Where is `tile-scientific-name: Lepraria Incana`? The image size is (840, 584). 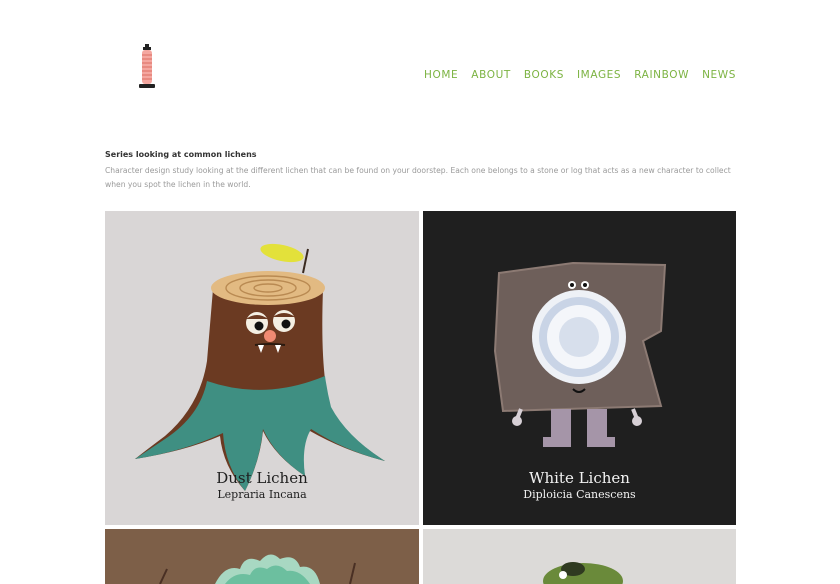 tile-scientific-name: Lepraria Incana is located at coordinates (262, 494).